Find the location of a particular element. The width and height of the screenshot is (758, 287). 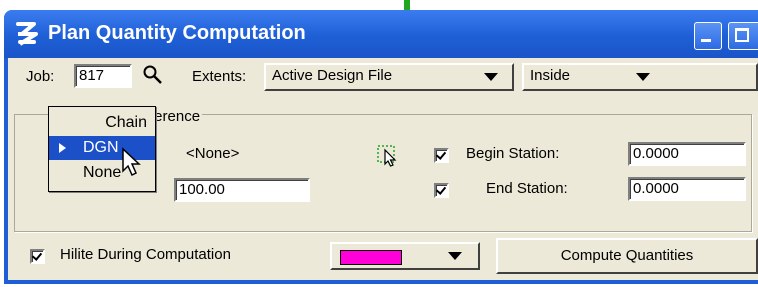

reference-type-menu: Chain DGN None is located at coordinates (102, 149).